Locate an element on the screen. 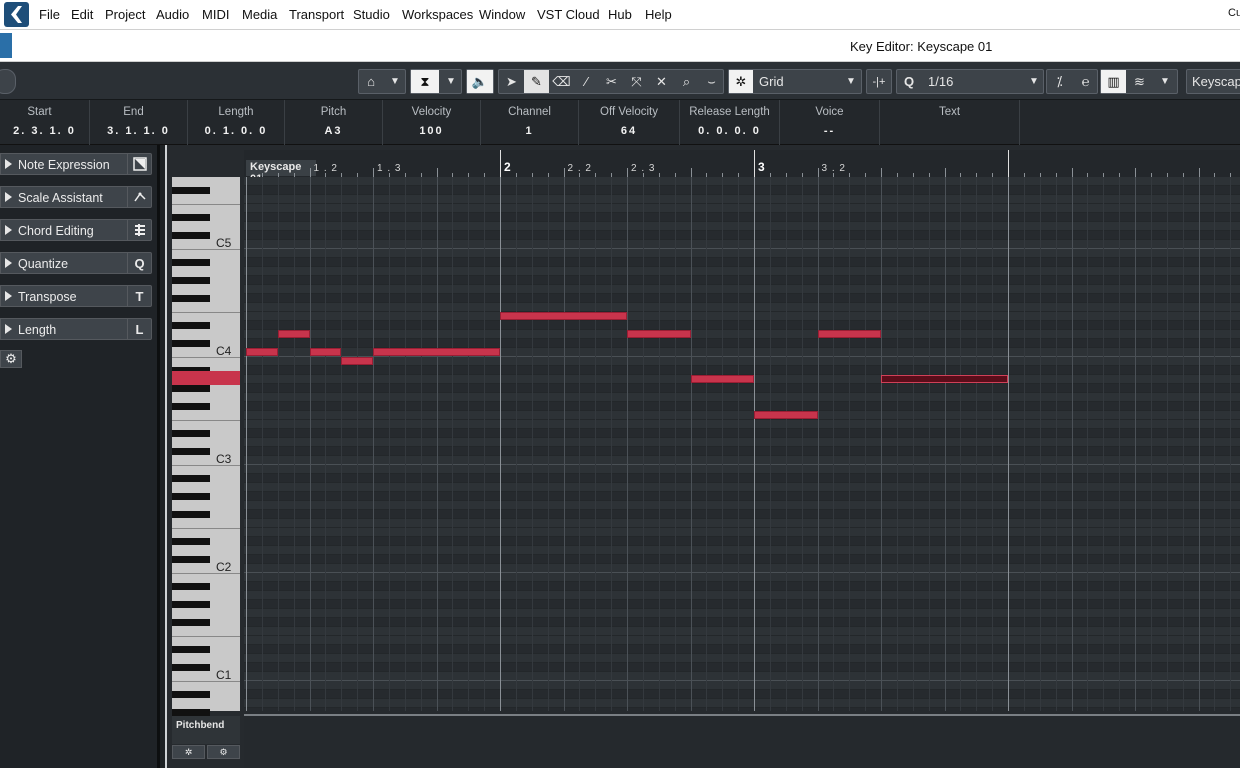  info-channel: Channel 1 is located at coordinates (530, 122).